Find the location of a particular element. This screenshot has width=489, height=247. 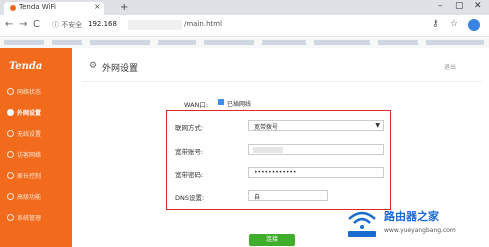

browser-tab-bar: Tenda WiFi × + – ▢ ✕ is located at coordinates (244, 7).